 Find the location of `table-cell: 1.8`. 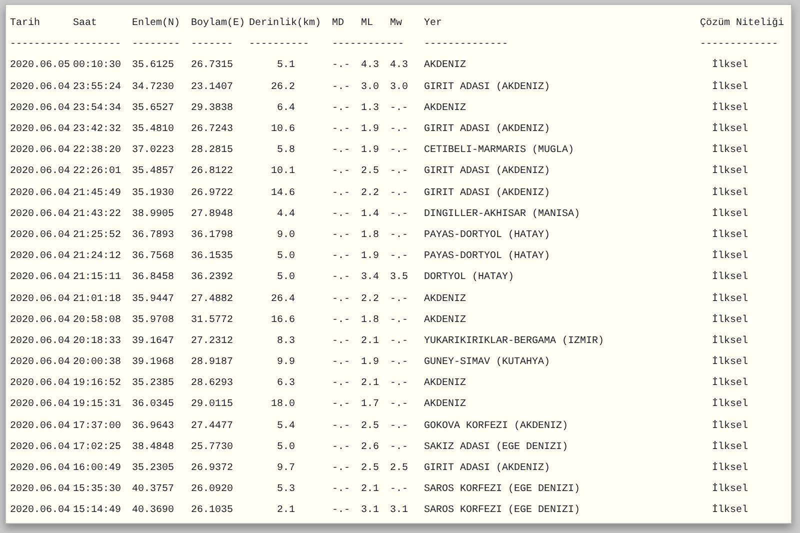

table-cell: 1.8 is located at coordinates (370, 320).